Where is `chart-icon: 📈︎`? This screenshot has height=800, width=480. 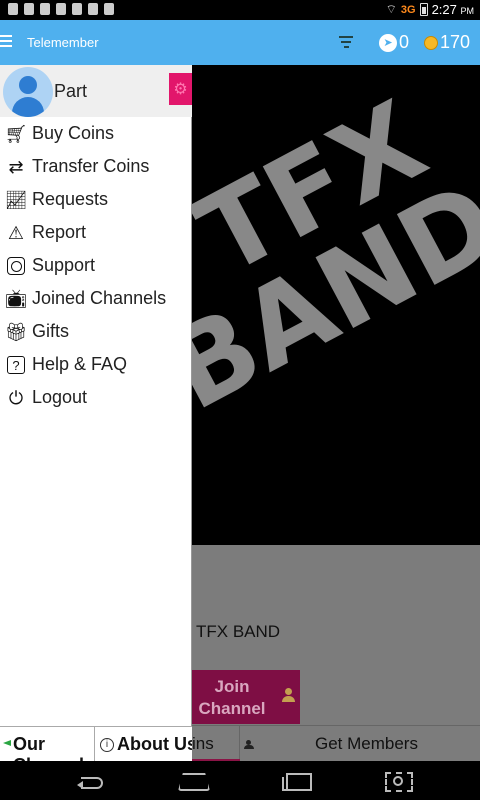
chart-icon: 📈︎ is located at coordinates (16, 200).